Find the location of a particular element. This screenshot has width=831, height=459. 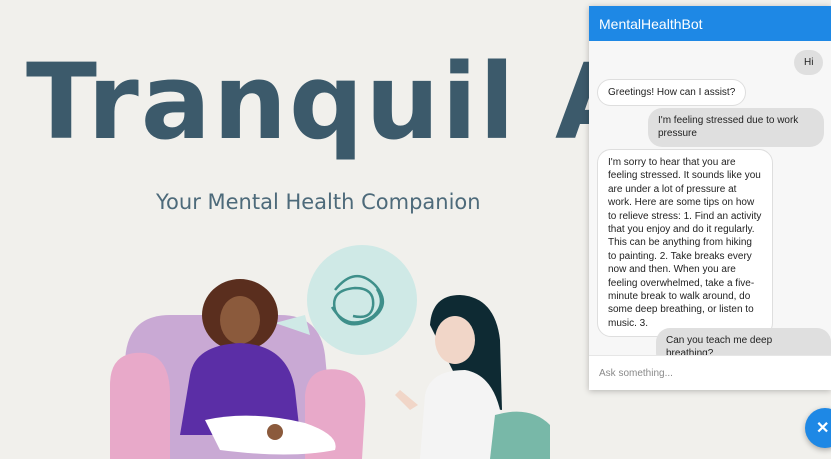

hero-subtitle: Your Mental Health Companion is located at coordinates (318, 202).